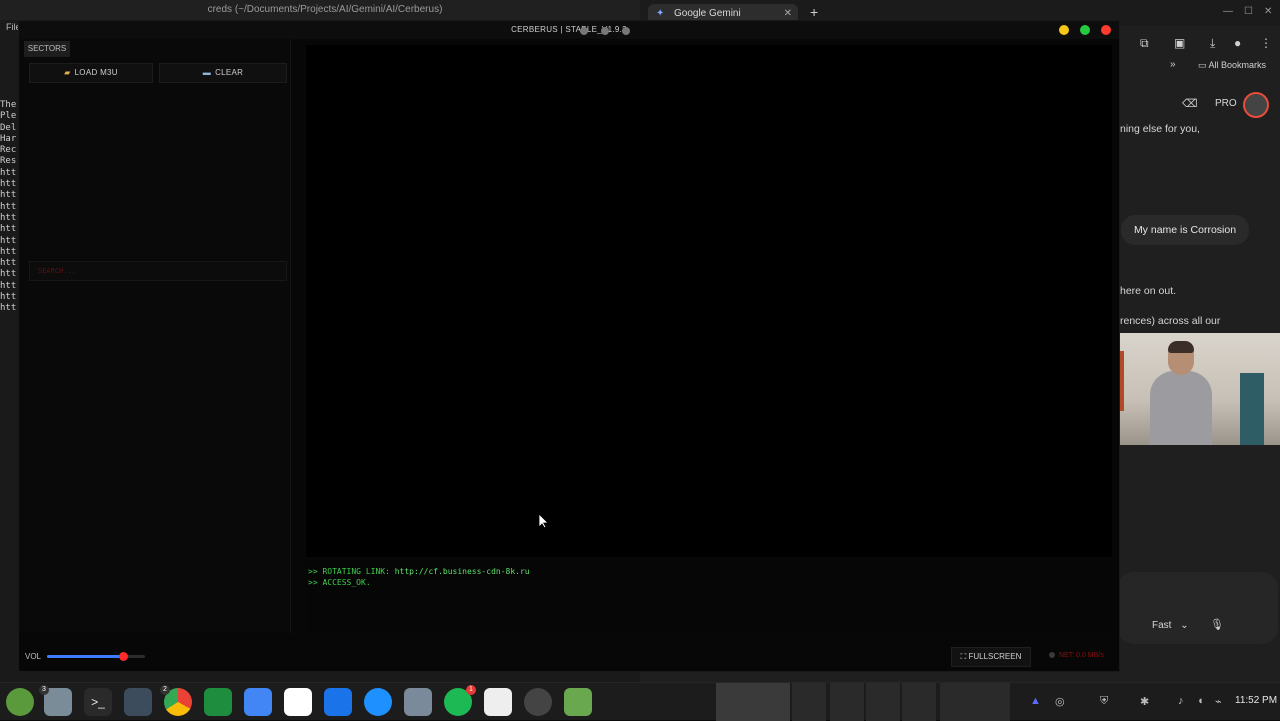  Describe the element at coordinates (1104, 701) in the screenshot. I see `tray-shield-icon: ⛨` at that location.